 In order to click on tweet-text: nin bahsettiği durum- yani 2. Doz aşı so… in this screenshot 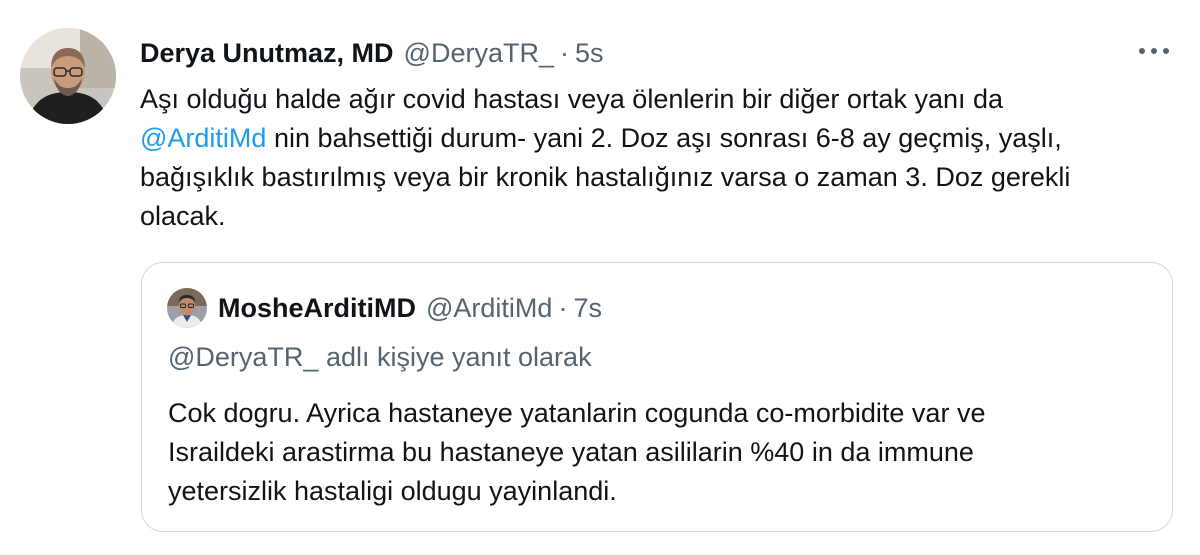, I will do `click(664, 138)`.